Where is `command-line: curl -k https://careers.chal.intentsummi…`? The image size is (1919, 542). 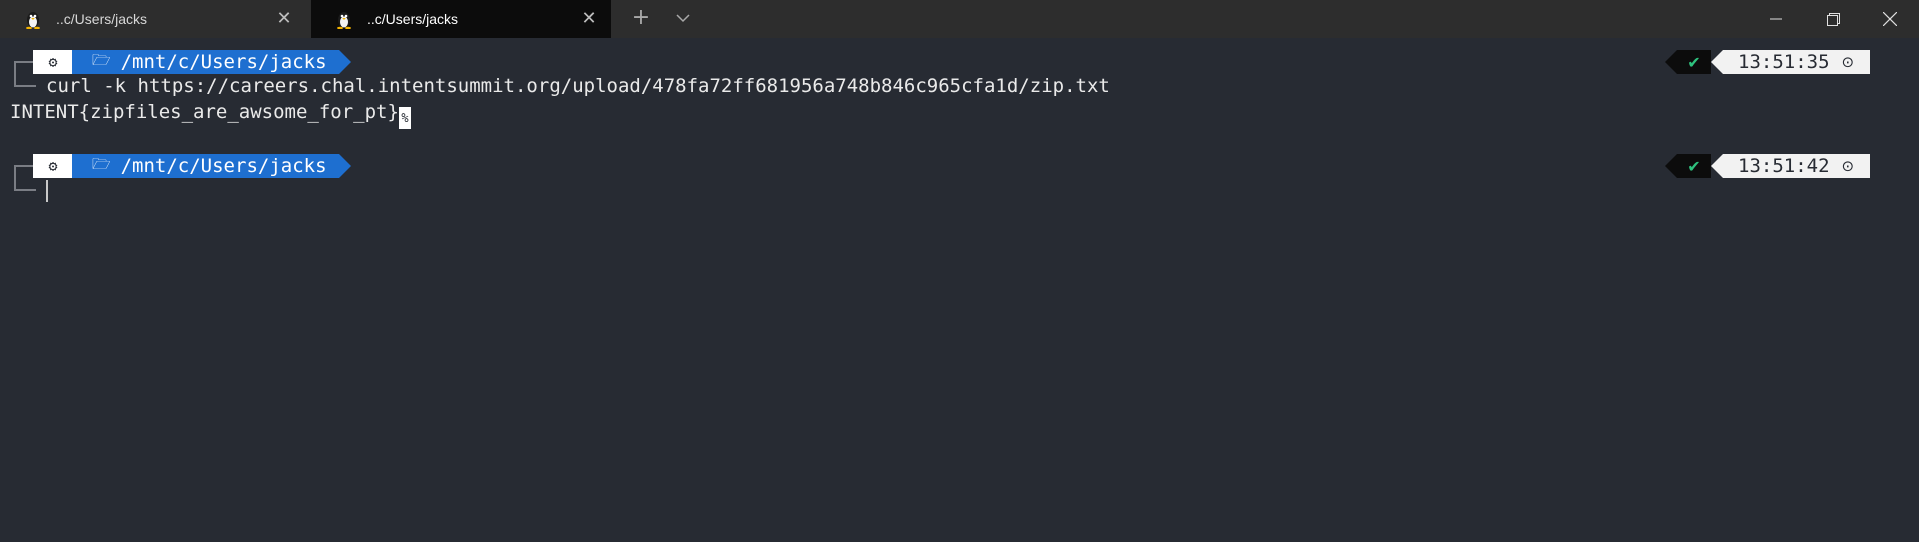 command-line: curl -k https://careers.chal.intentsummi… is located at coordinates (578, 86).